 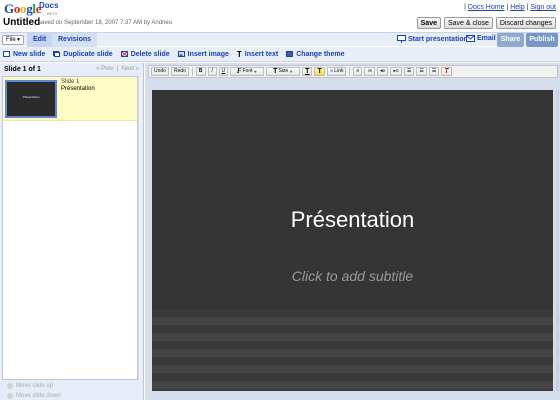 I want to click on italic-button: I, so click(x=212, y=71).